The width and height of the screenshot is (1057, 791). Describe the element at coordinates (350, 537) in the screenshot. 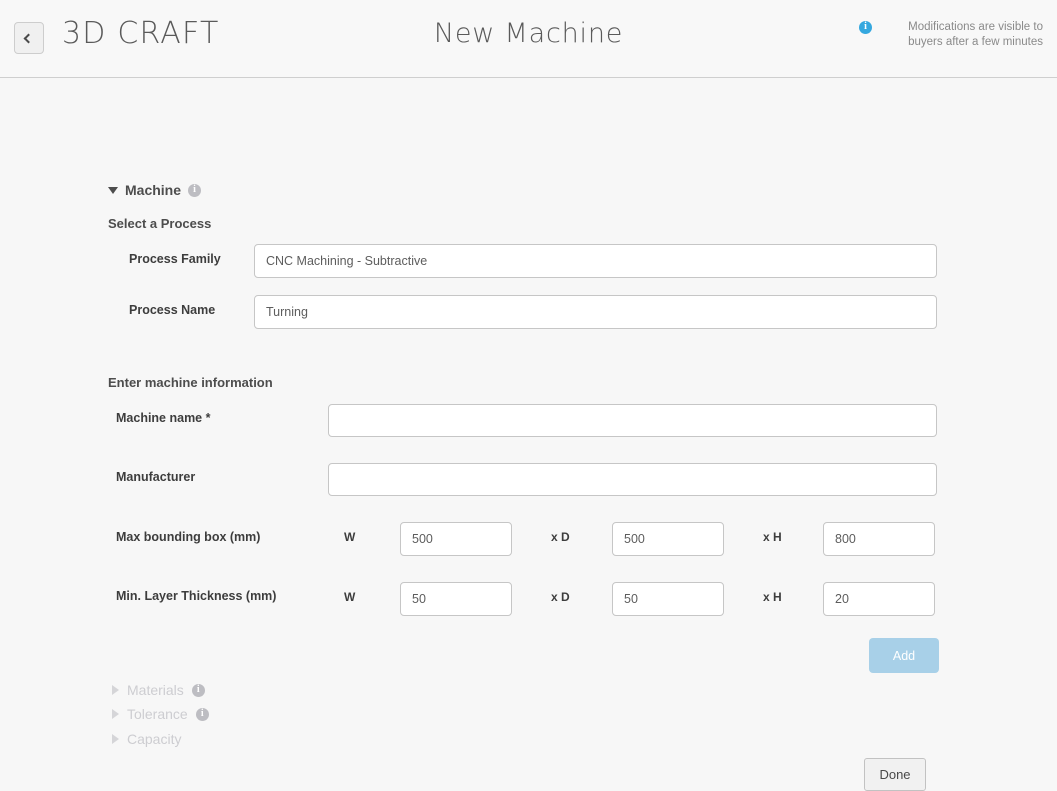

I see `label-bbox-width: W` at that location.